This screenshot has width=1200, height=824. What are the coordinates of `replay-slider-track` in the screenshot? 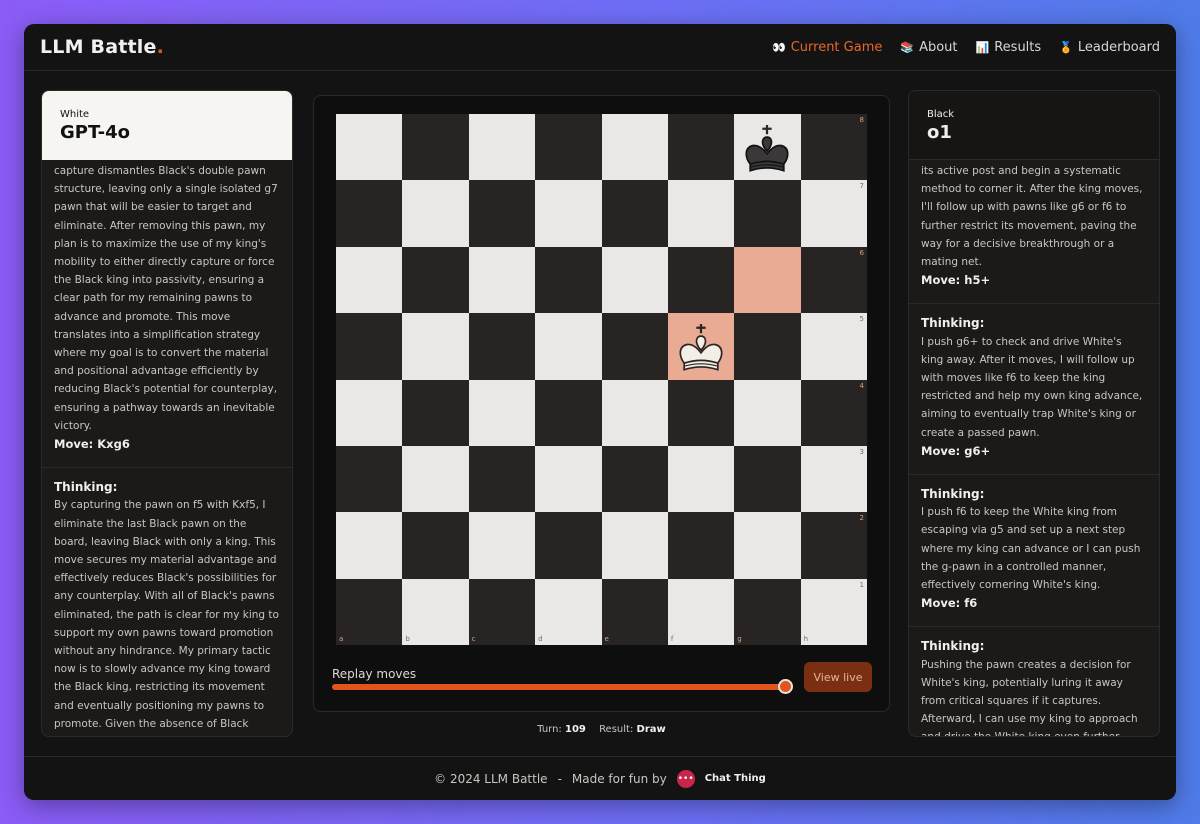 It's located at (559, 687).